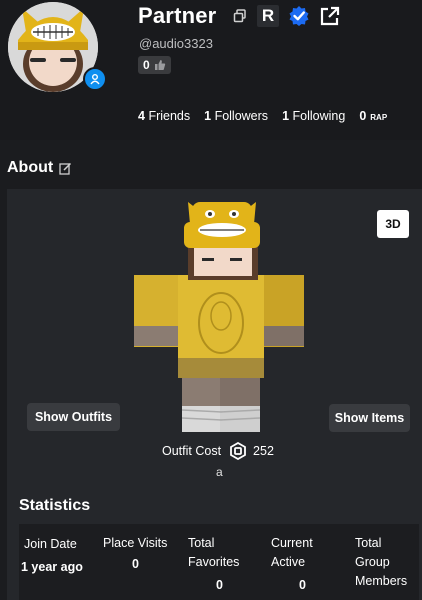 The height and width of the screenshot is (600, 422). Describe the element at coordinates (219, 585) in the screenshot. I see `total-favorites-value: 0` at that location.